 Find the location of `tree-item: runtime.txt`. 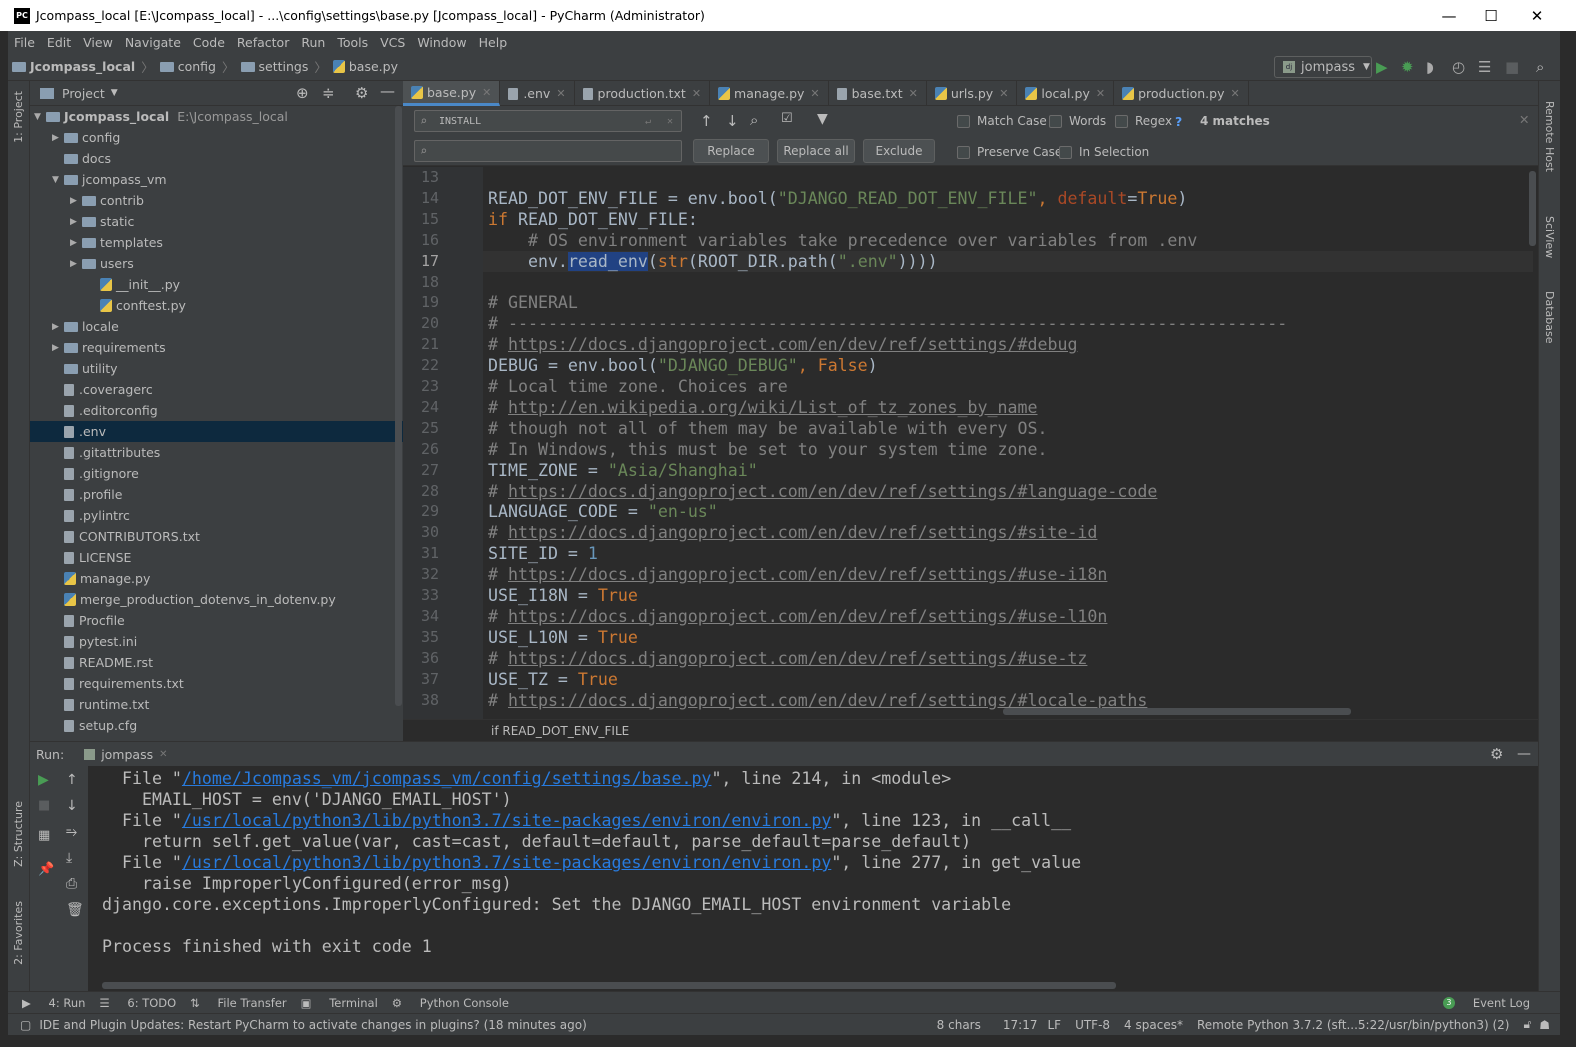

tree-item: runtime.txt is located at coordinates (216, 704).